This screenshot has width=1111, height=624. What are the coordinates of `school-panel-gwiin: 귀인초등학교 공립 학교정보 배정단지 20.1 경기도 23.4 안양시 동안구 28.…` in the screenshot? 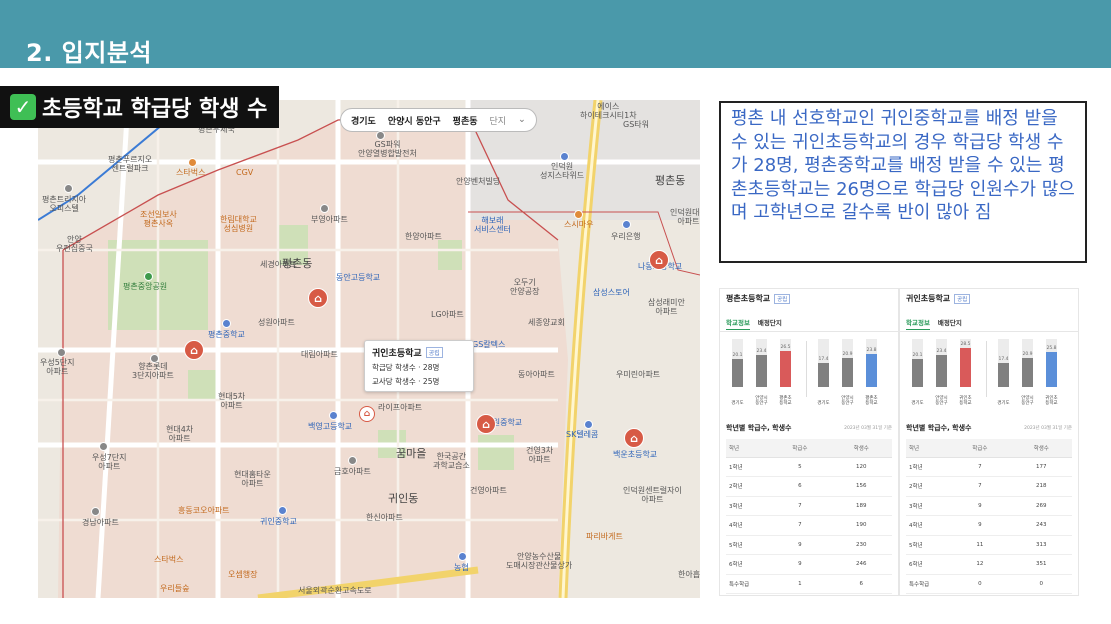 It's located at (989, 442).